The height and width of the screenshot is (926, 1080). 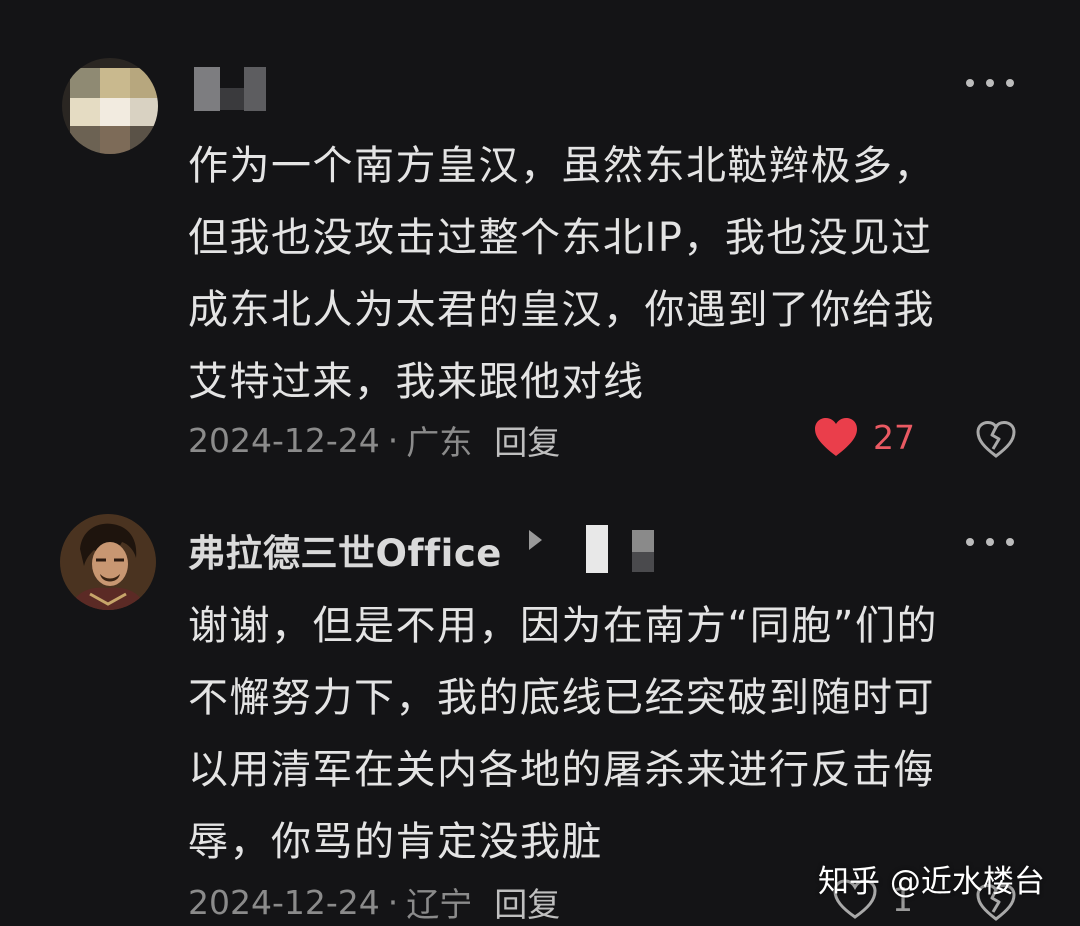 I want to click on comment-meta: 2024-12-24 · 辽宁 回复, so click(x=374, y=902).